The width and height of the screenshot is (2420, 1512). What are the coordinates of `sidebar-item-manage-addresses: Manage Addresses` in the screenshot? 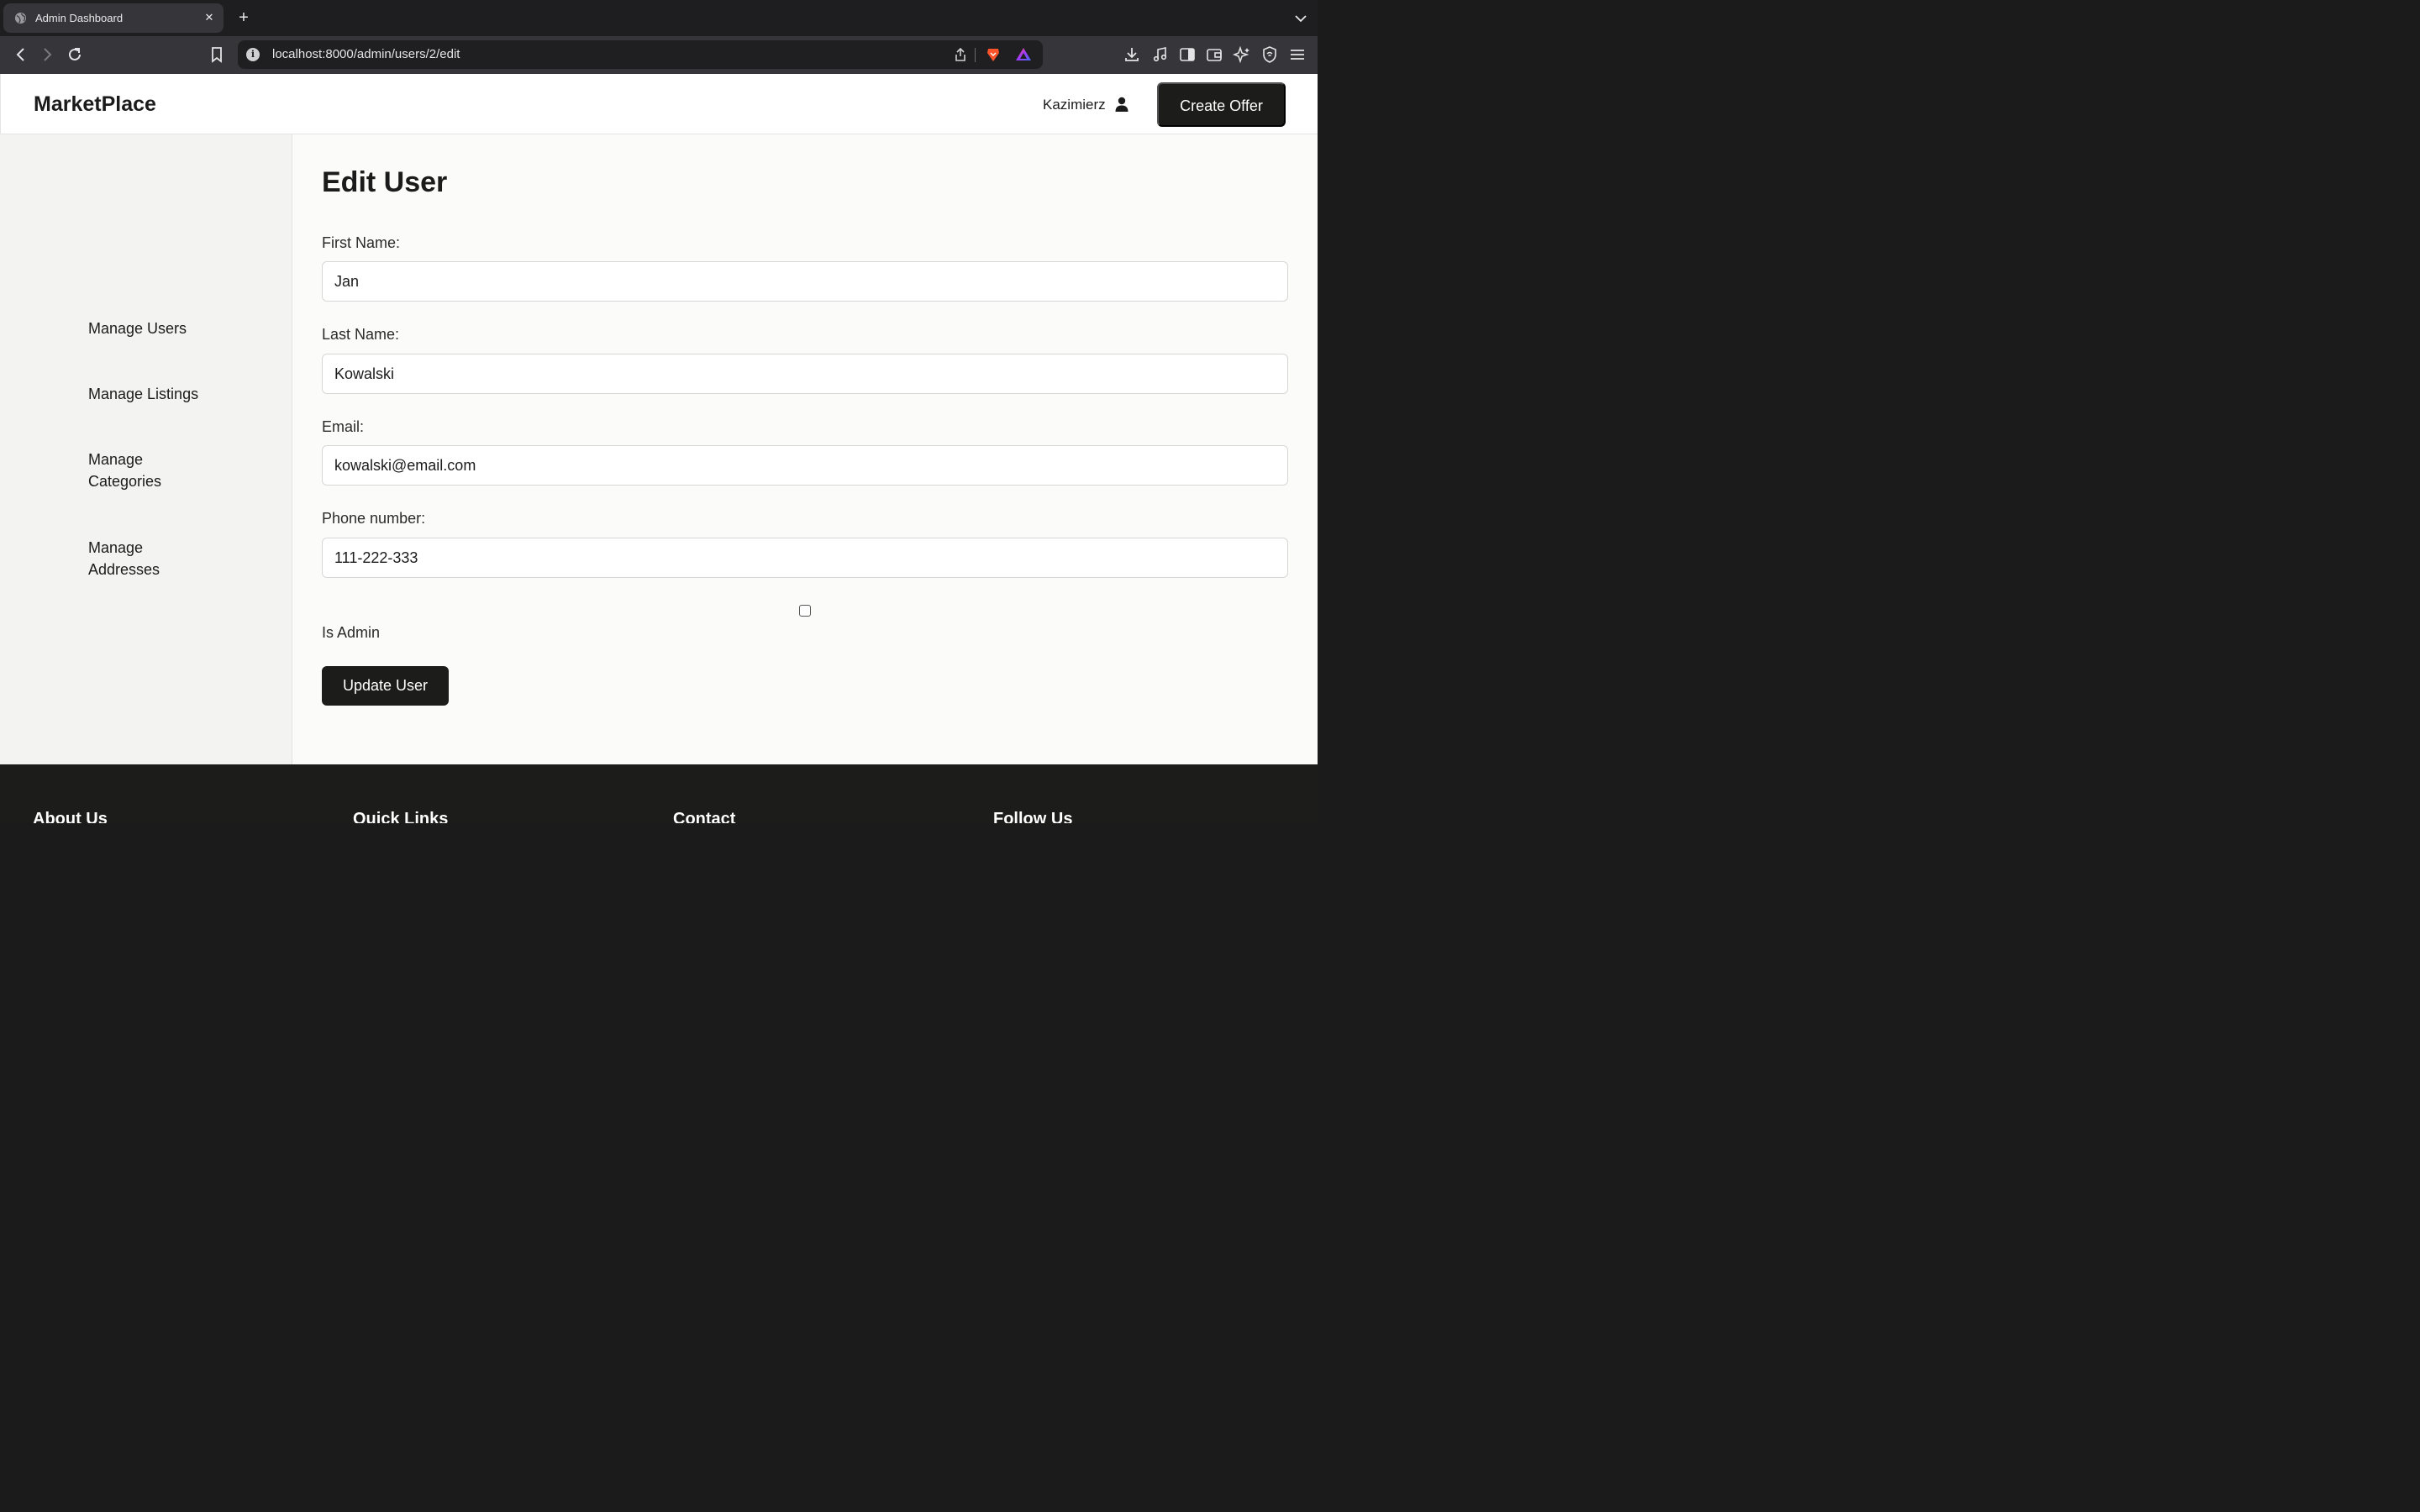 It's located at (138, 558).